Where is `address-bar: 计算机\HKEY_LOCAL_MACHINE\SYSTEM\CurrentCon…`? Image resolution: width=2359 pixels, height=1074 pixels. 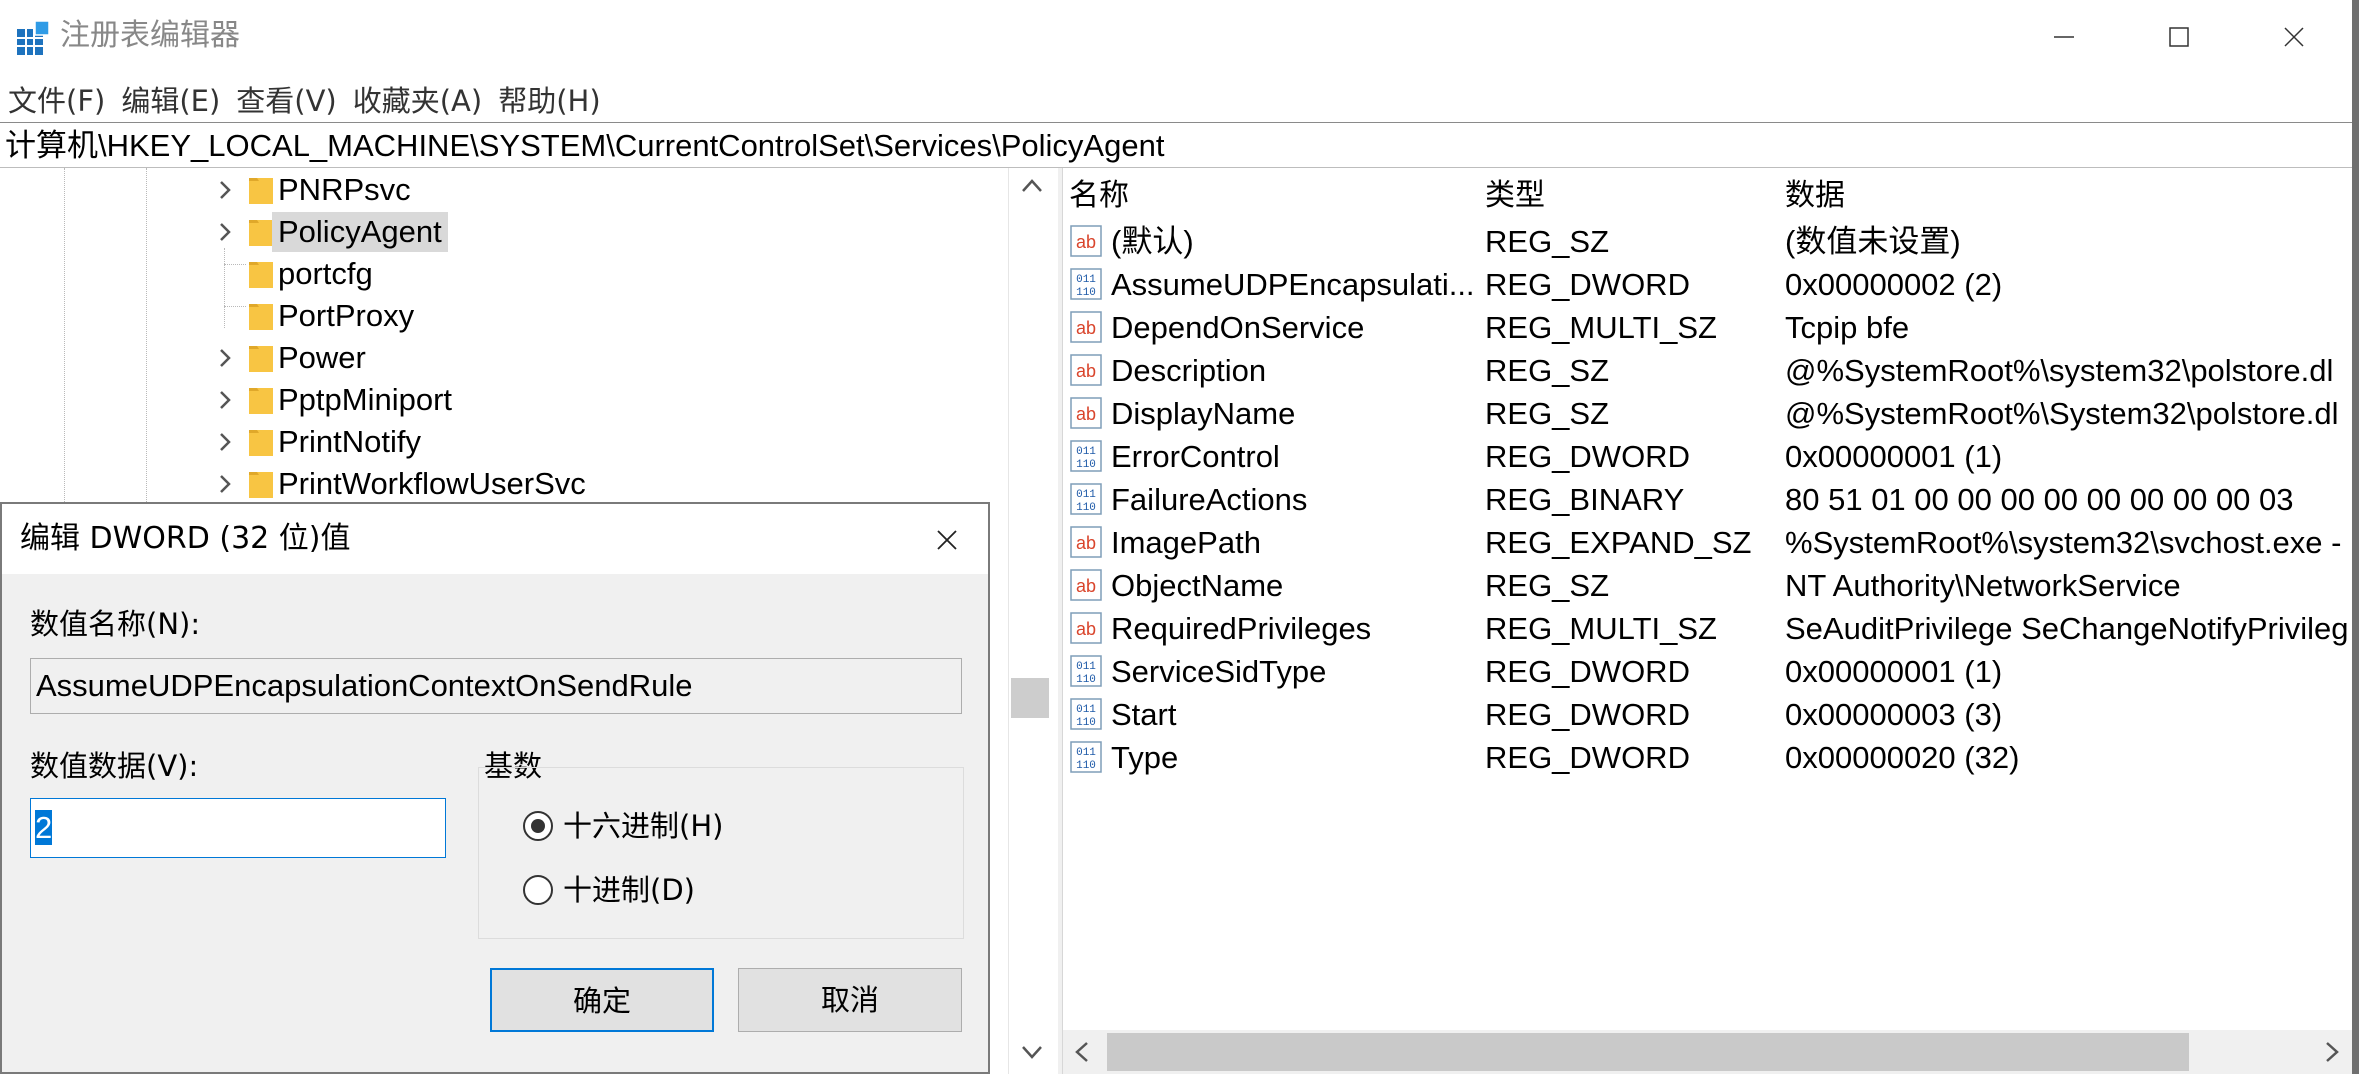 address-bar: 计算机\HKEY_LOCAL_MACHINE\SYSTEM\CurrentCon… is located at coordinates (1176, 145).